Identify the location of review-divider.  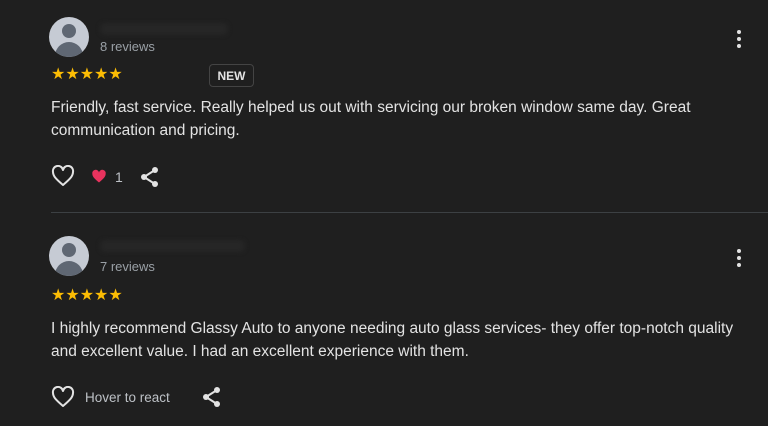
(409, 212).